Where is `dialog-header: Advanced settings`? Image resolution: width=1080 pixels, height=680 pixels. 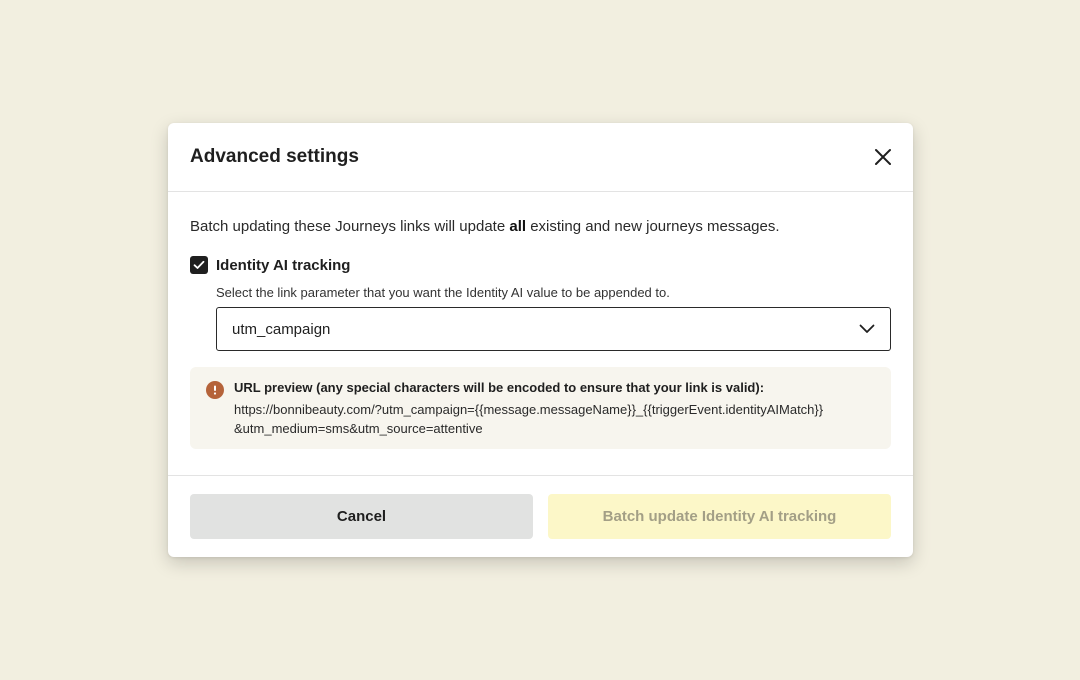
dialog-header: Advanced settings is located at coordinates (540, 157).